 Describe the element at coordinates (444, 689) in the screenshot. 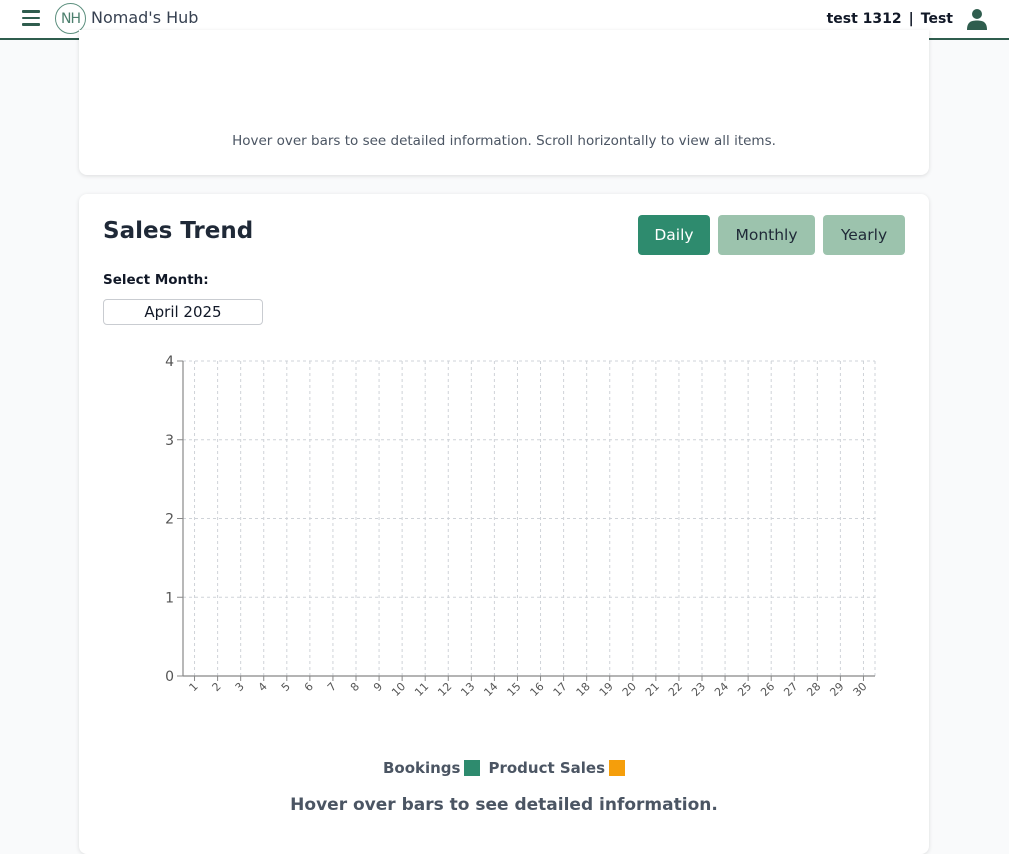

I see `x-tick-label: 12` at that location.